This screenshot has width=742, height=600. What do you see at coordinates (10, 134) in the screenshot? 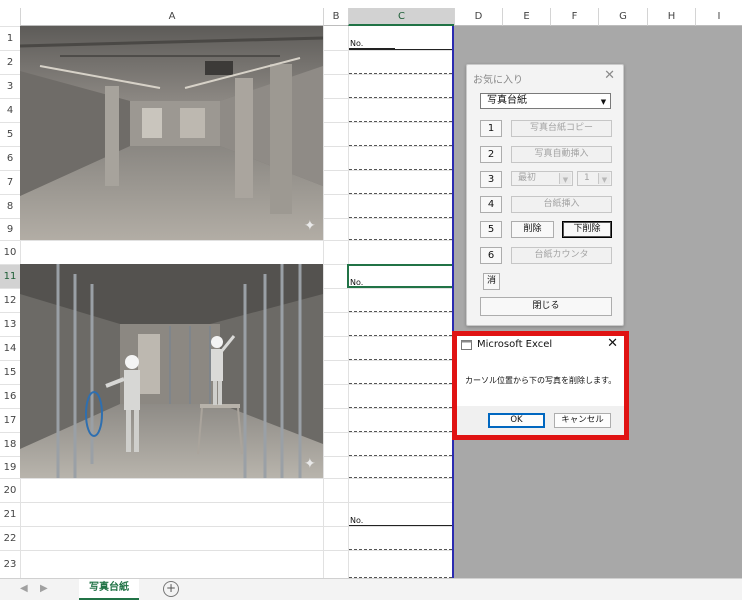
I see `row-header-5: 5` at bounding box center [10, 134].